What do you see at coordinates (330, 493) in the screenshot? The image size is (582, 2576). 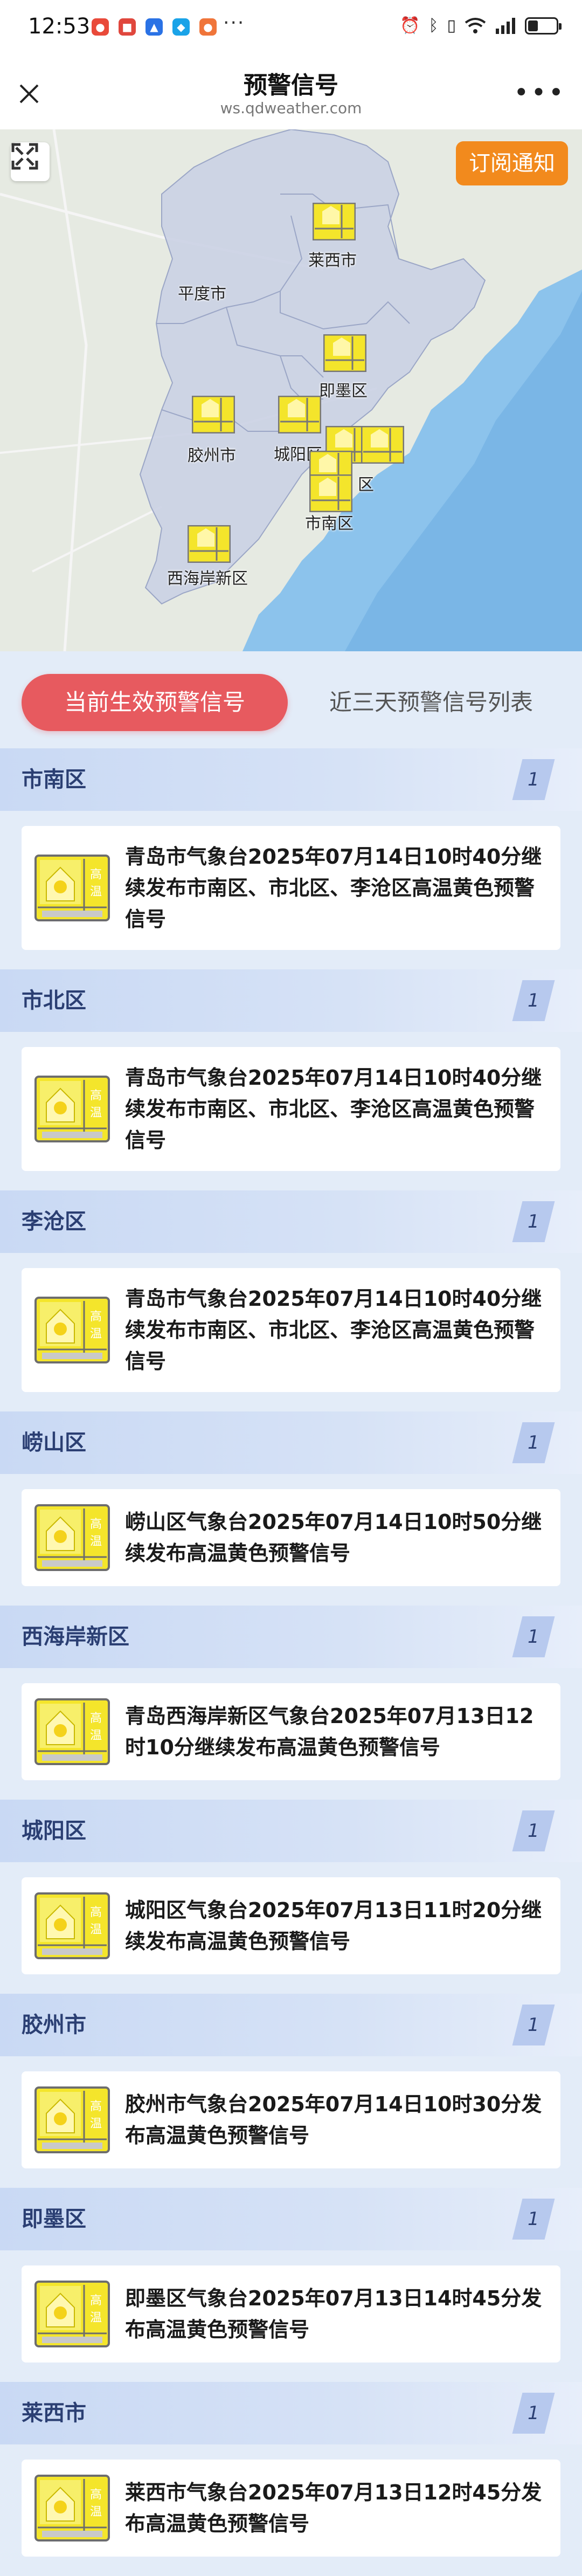 I see `map-warning-icon-shinan` at bounding box center [330, 493].